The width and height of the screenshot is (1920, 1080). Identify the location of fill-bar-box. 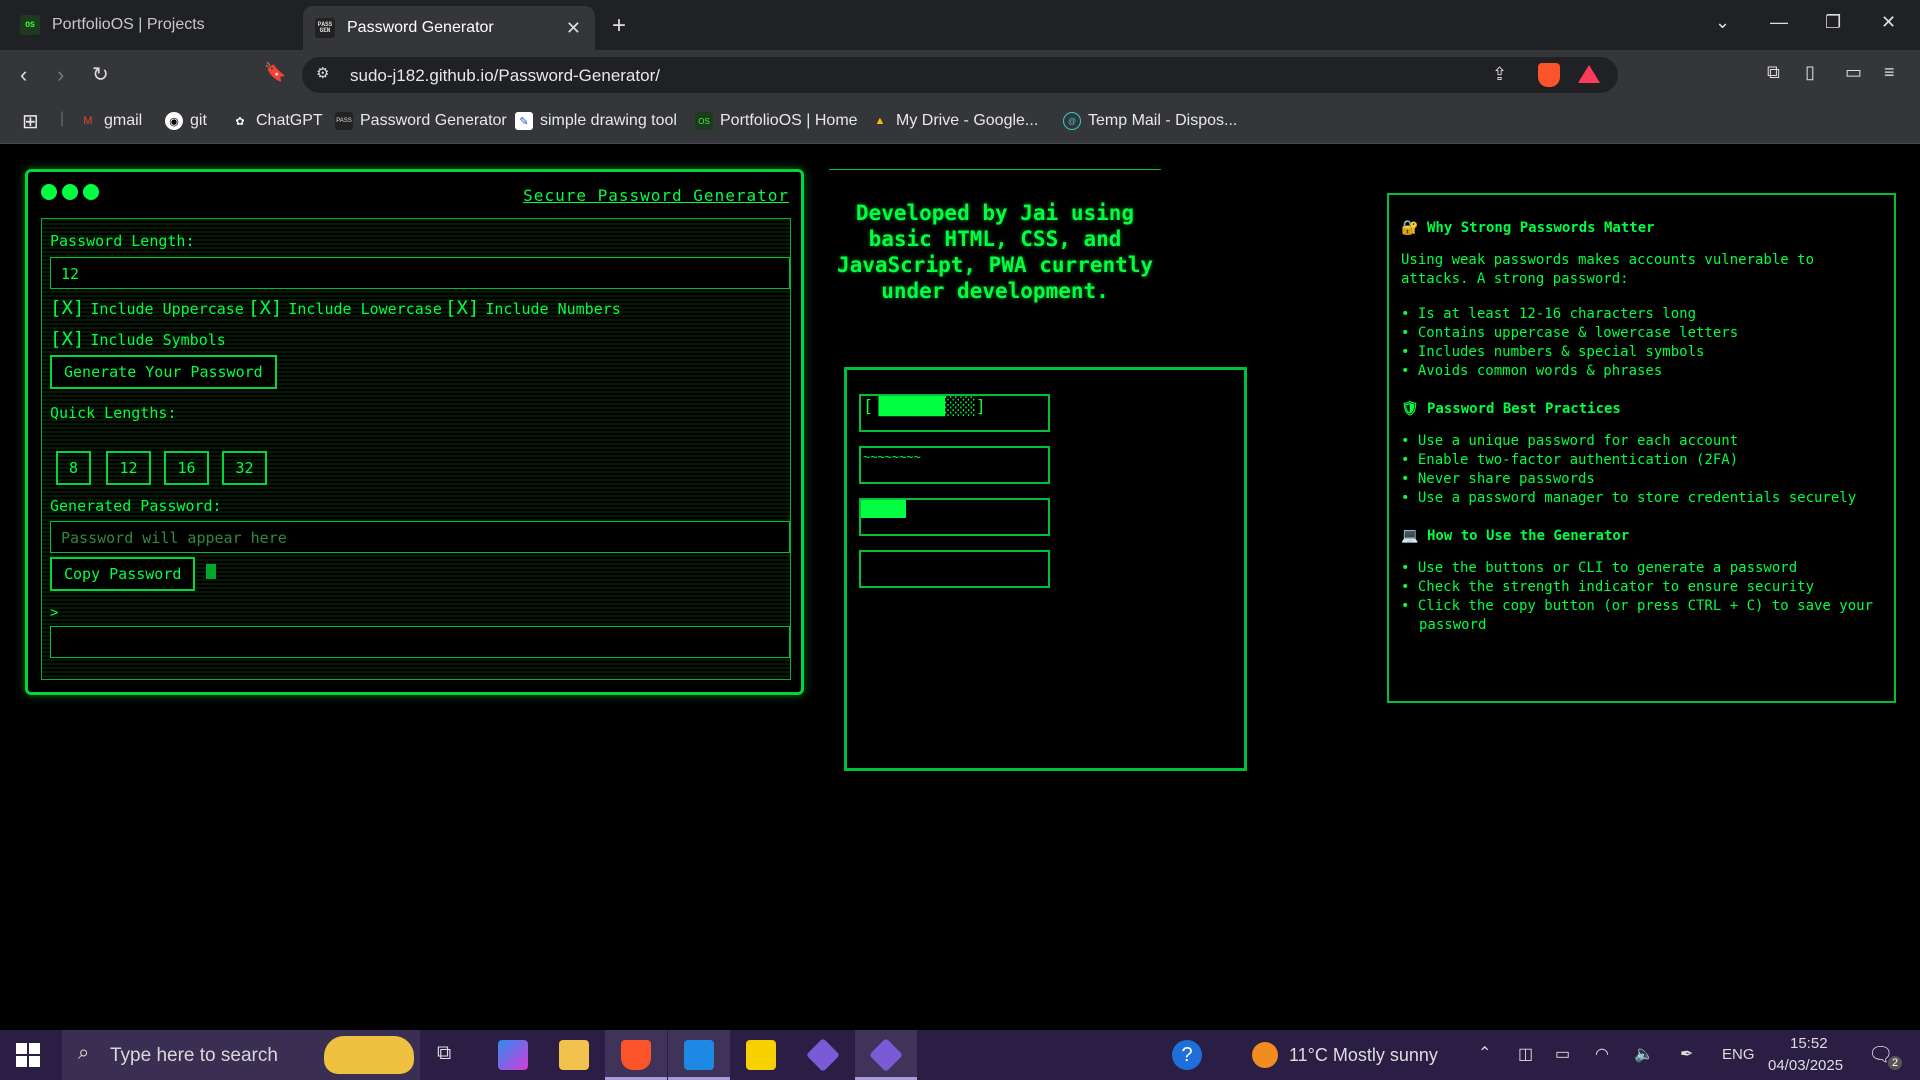
(954, 517).